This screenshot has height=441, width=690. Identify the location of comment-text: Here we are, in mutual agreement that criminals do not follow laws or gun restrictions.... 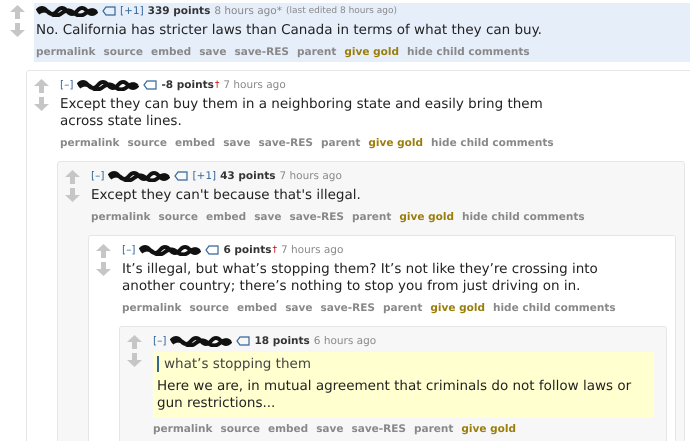
(394, 395).